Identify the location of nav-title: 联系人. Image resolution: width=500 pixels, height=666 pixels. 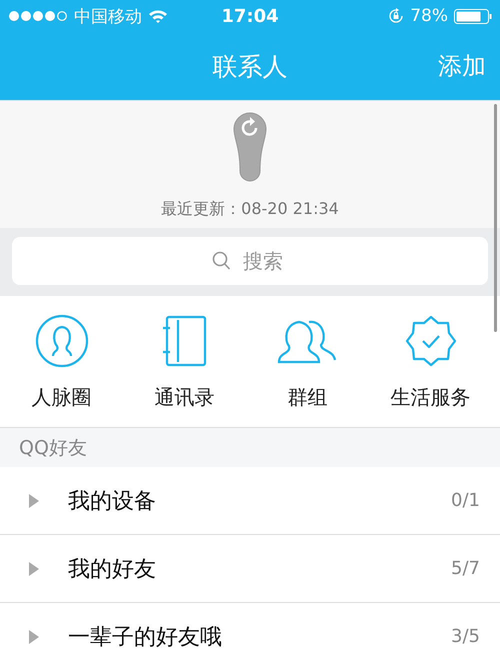
(250, 66).